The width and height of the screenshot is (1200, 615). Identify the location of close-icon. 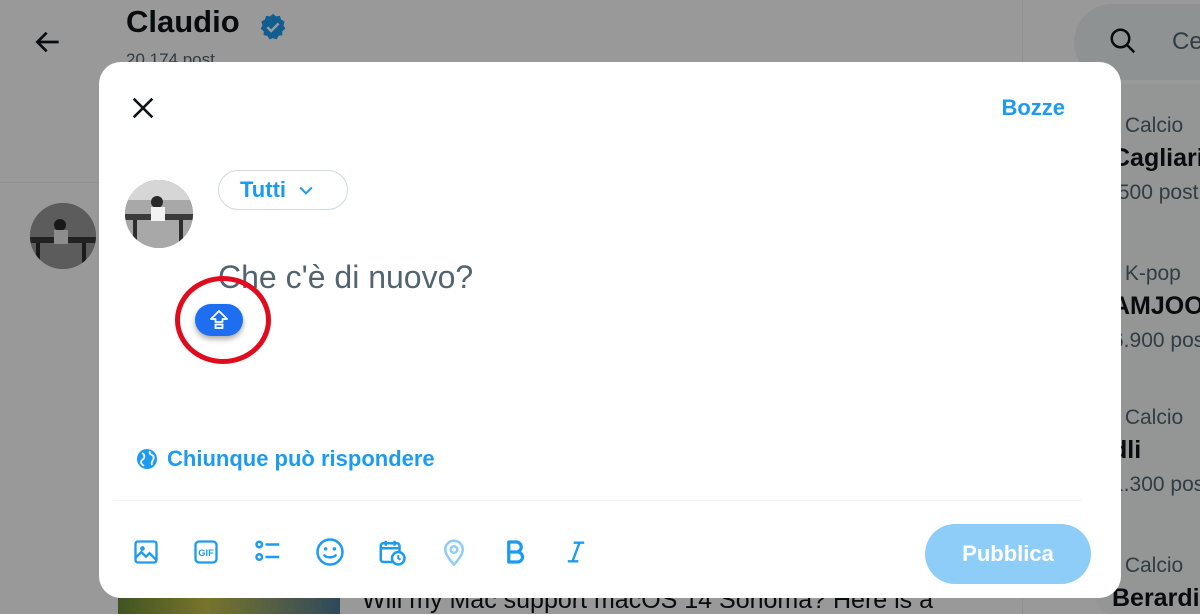
(143, 108).